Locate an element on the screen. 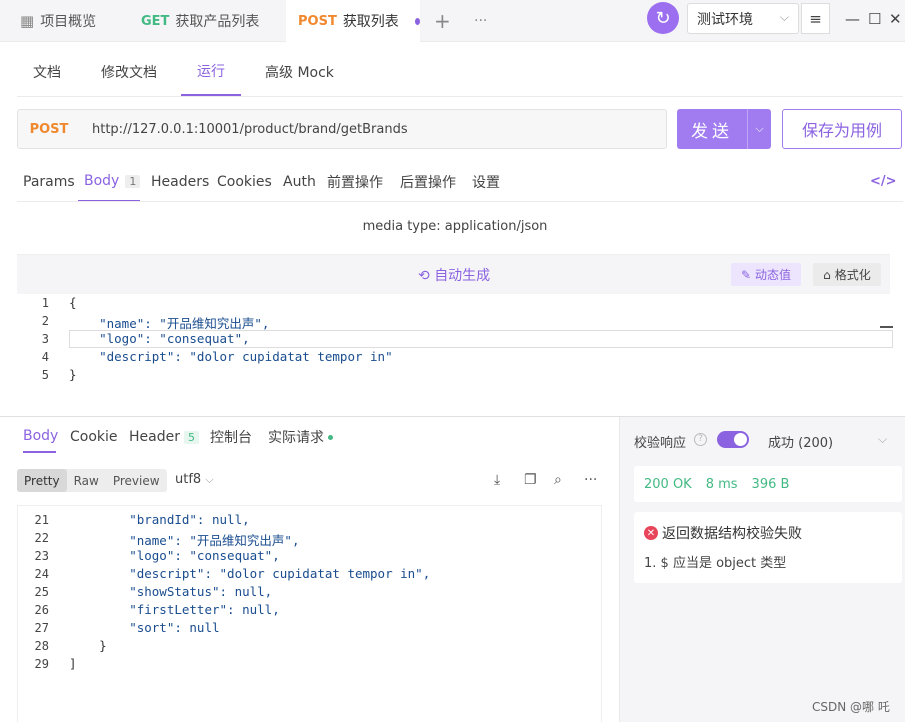 The image size is (905, 722). code-line: "brandId": null, is located at coordinates (159, 519).